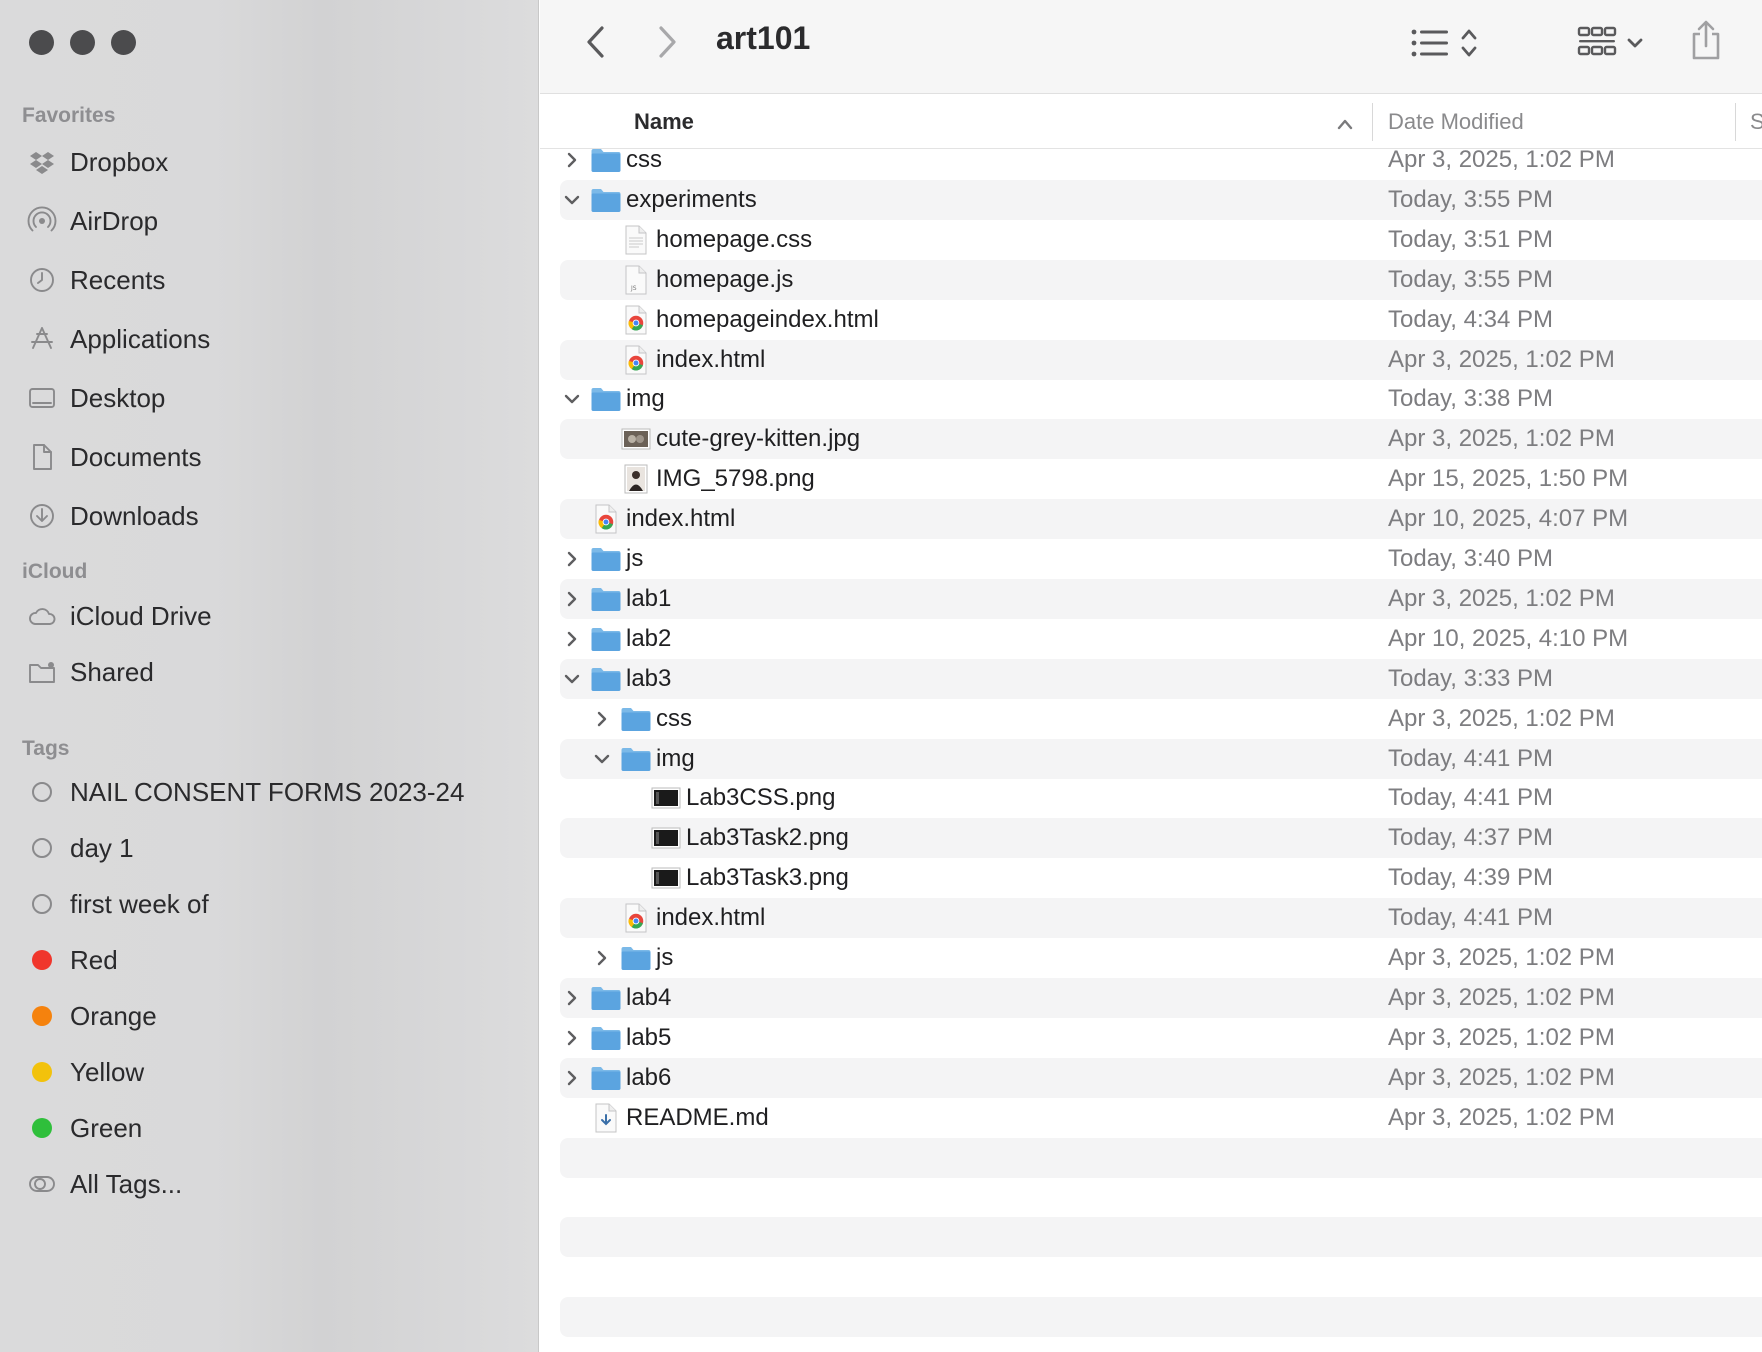  I want to click on folder-row: lab2 Apr 10, 2025, 4:10 PM, so click(1161, 639).